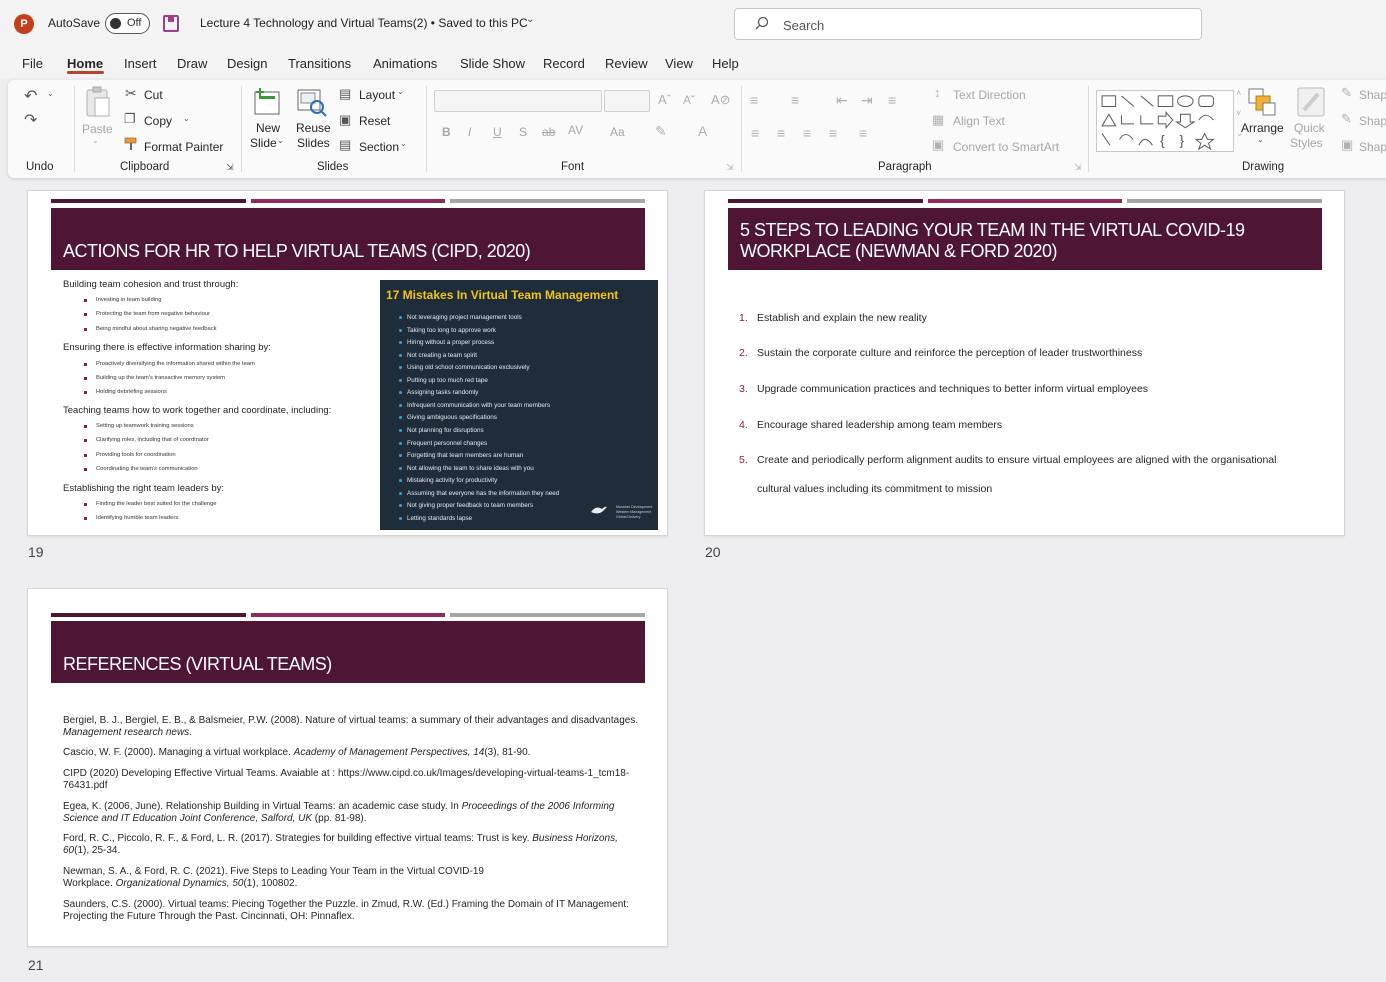 This screenshot has width=1386, height=982. I want to click on tab-design: Design, so click(247, 63).